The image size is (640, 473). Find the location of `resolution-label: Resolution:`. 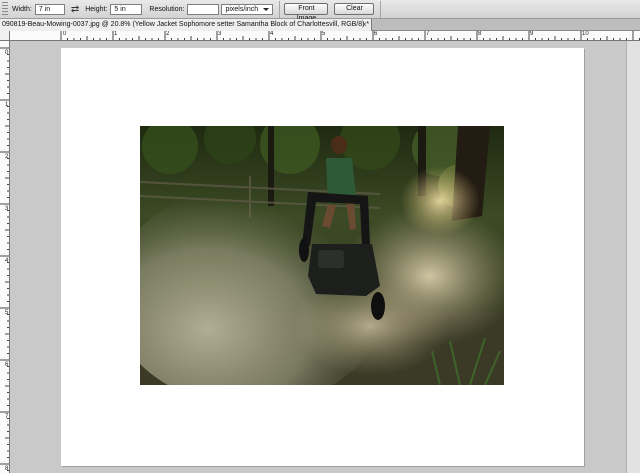

resolution-label: Resolution: is located at coordinates (167, 9).